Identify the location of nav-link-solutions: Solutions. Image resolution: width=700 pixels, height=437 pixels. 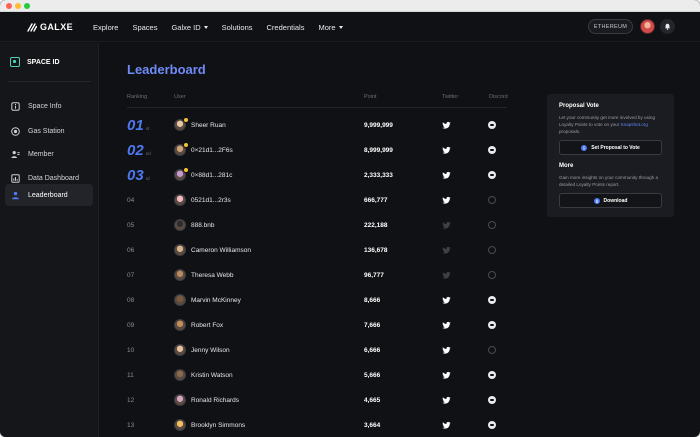
(237, 27).